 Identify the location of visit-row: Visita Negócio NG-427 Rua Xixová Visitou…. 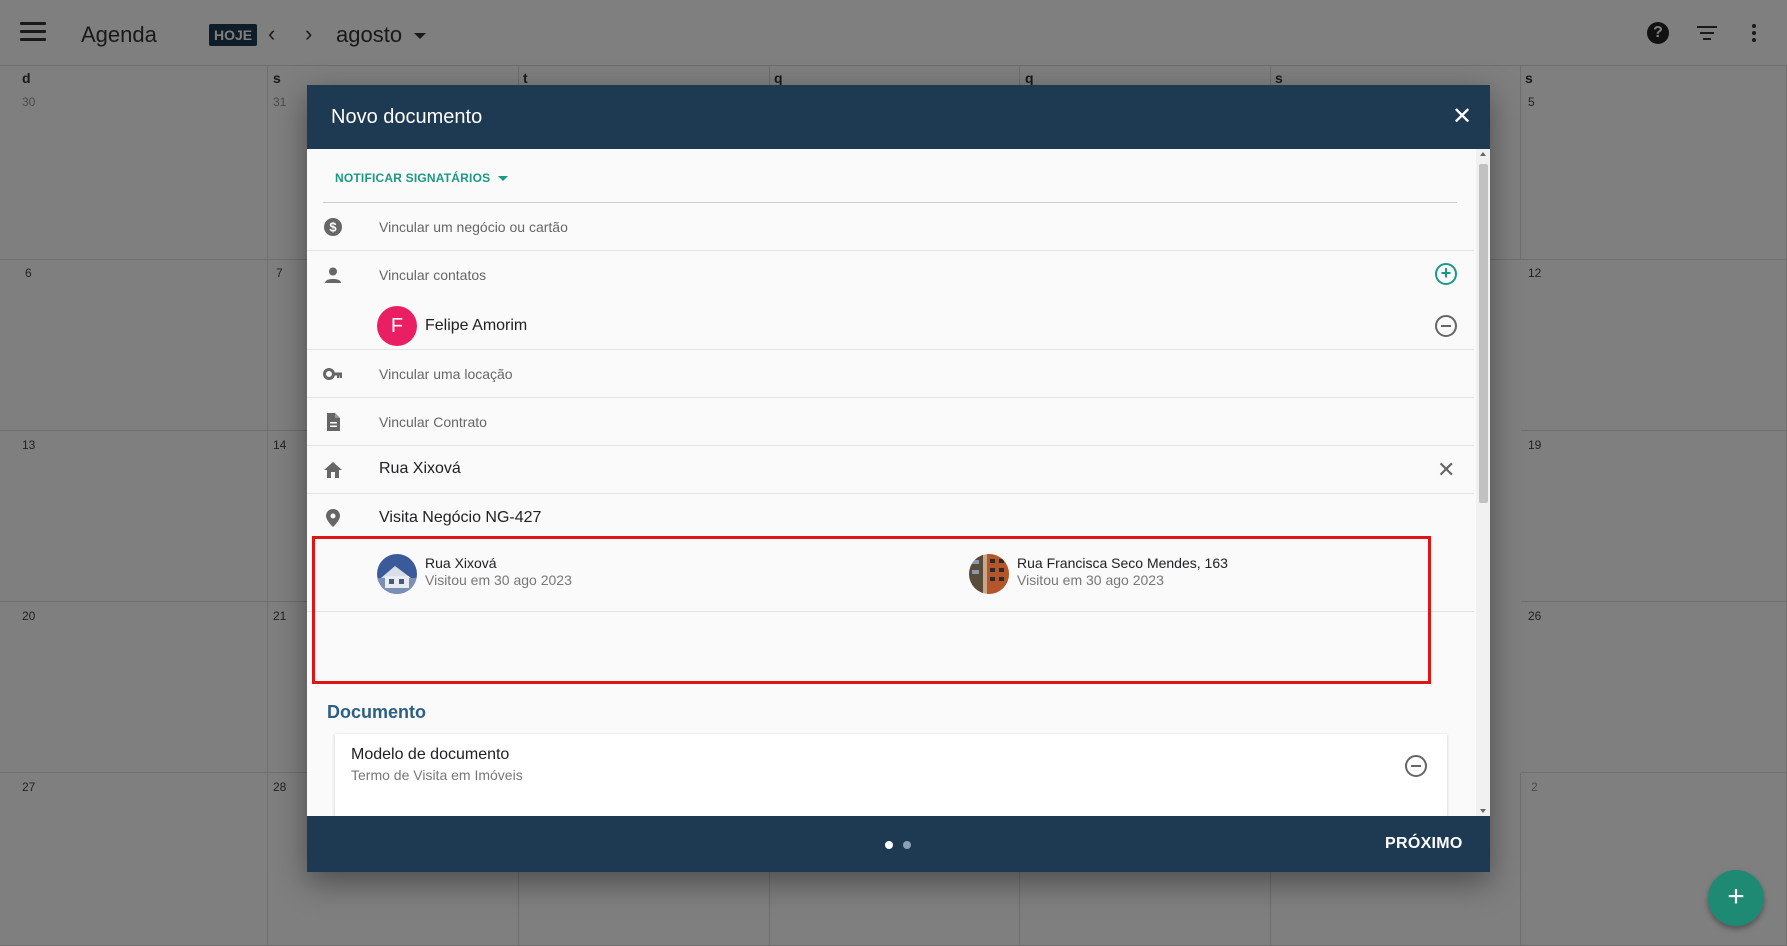
(890, 553).